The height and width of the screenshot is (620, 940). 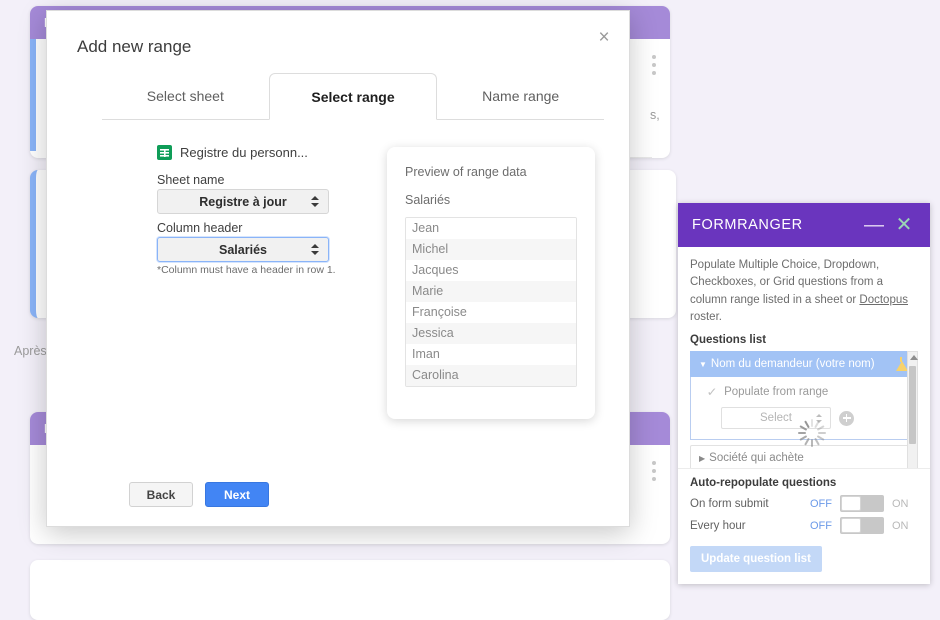 What do you see at coordinates (712, 392) in the screenshot?
I see `check-icon: ✓` at bounding box center [712, 392].